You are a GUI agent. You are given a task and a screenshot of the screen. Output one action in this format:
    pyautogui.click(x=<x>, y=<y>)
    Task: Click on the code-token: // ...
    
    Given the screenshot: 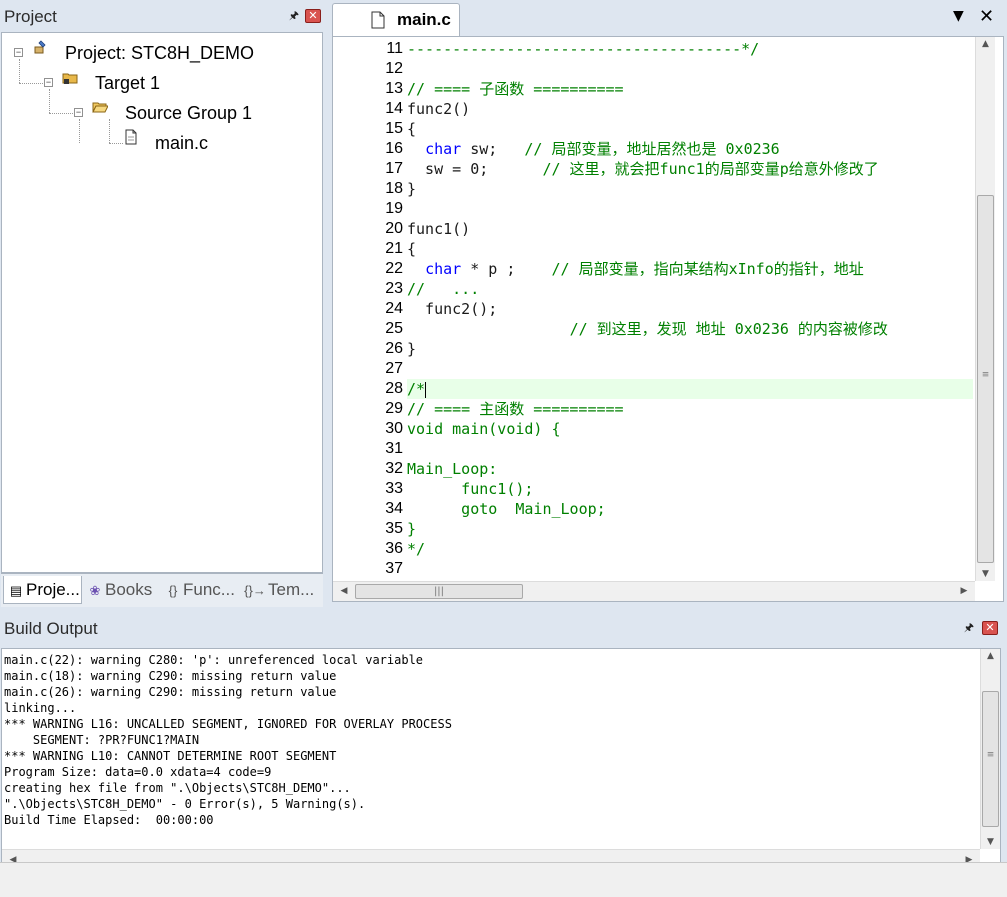 What is the action you would take?
    pyautogui.click(x=443, y=289)
    